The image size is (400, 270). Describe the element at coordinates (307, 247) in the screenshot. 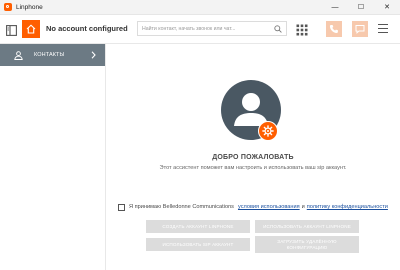

I see `fetch-remote-config-label-2: КОНФИГУРАЦИЮ` at that location.